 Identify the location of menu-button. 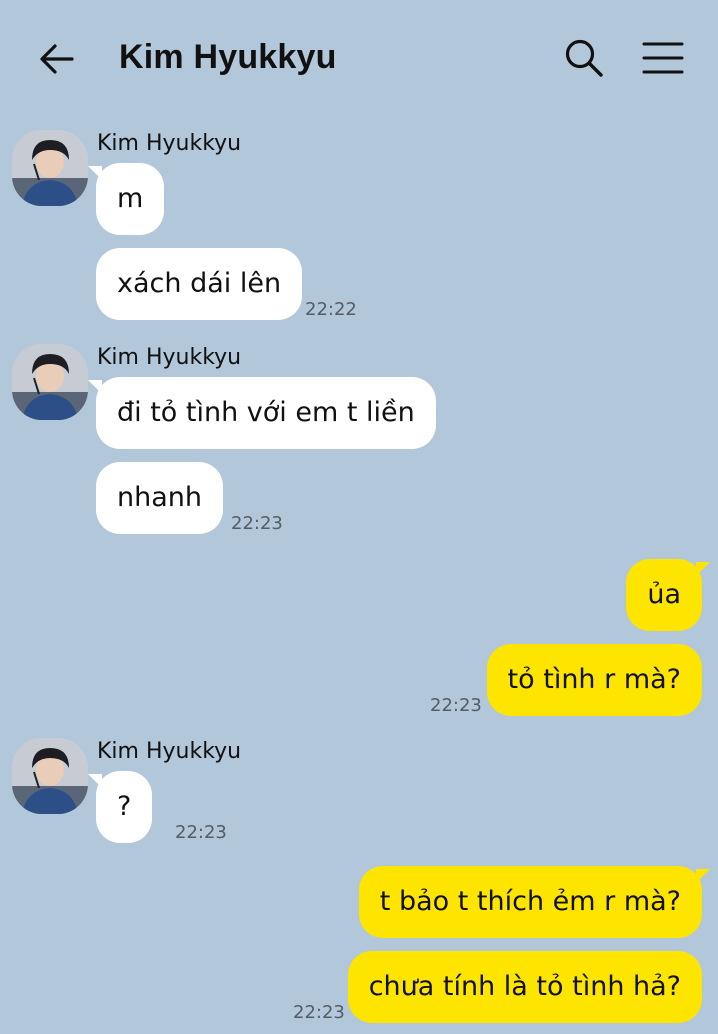
(663, 58).